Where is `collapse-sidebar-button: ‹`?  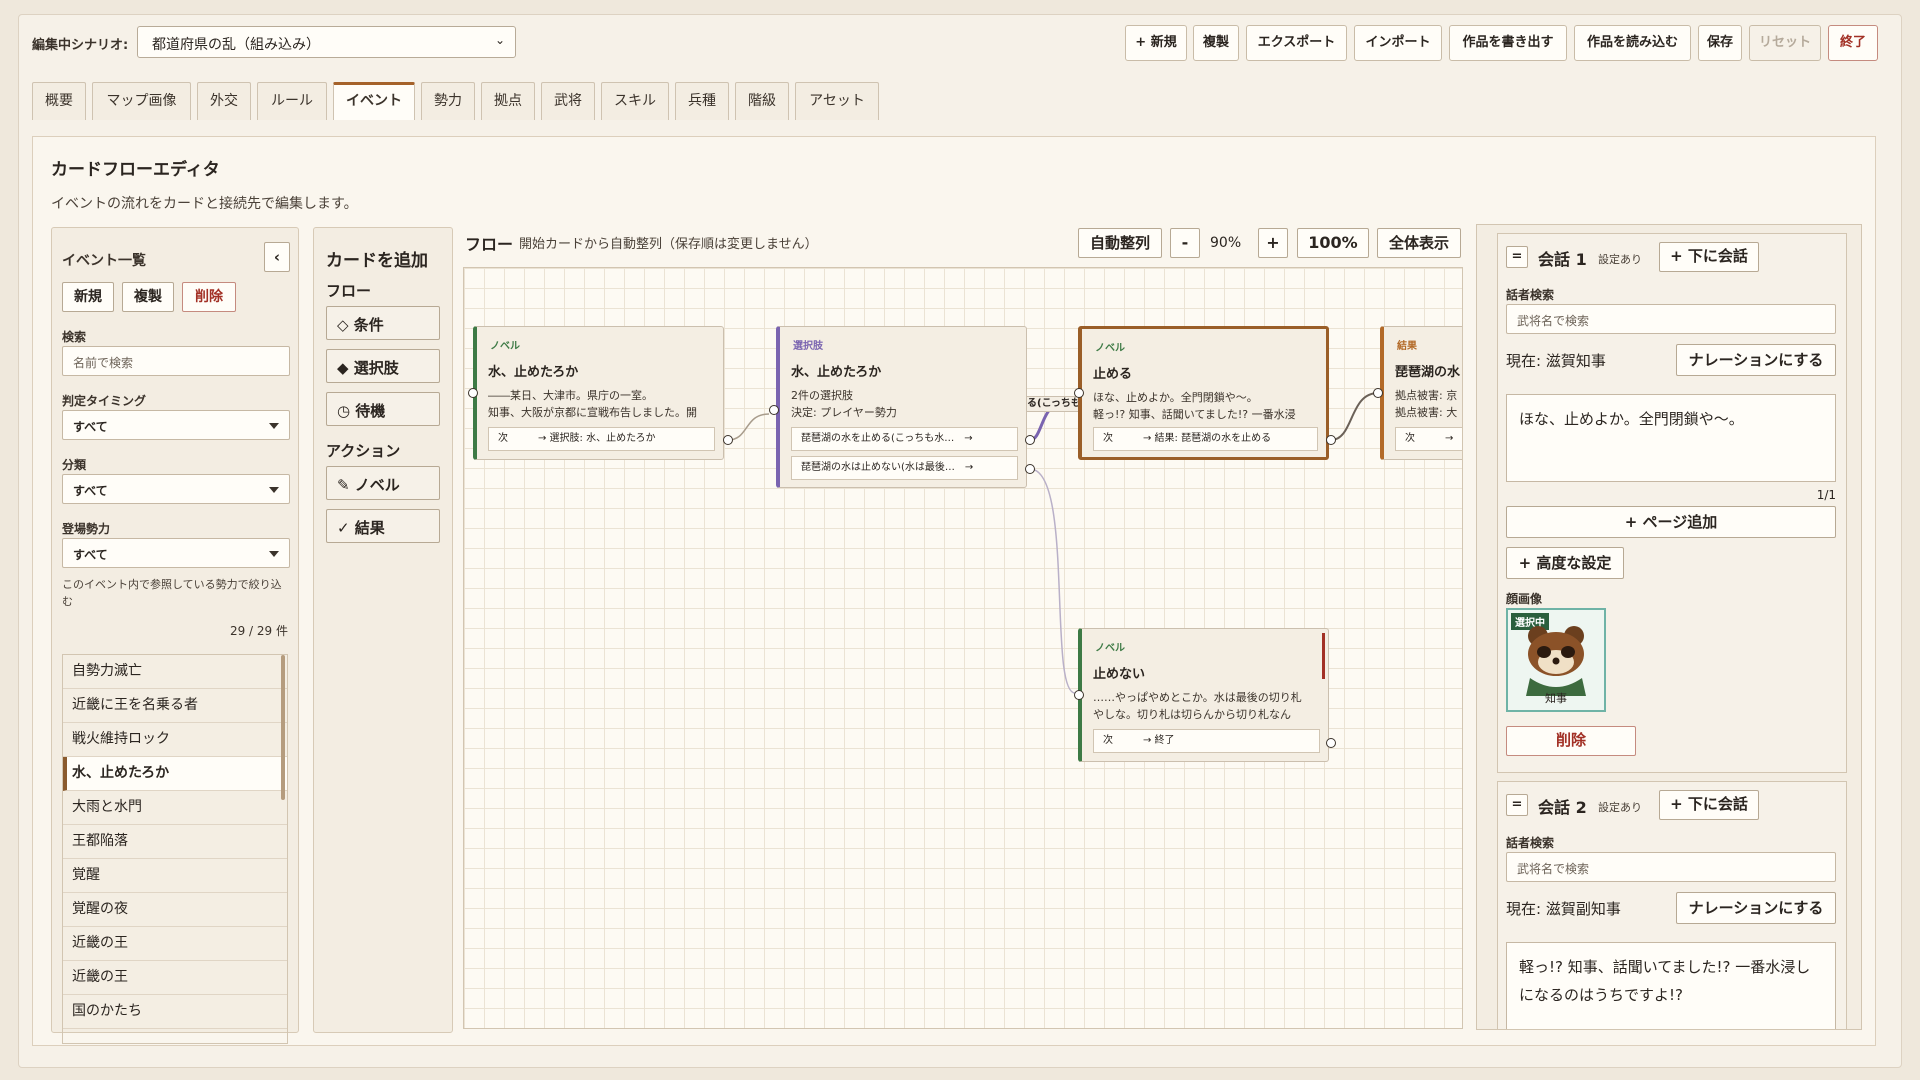 collapse-sidebar-button: ‹ is located at coordinates (277, 257).